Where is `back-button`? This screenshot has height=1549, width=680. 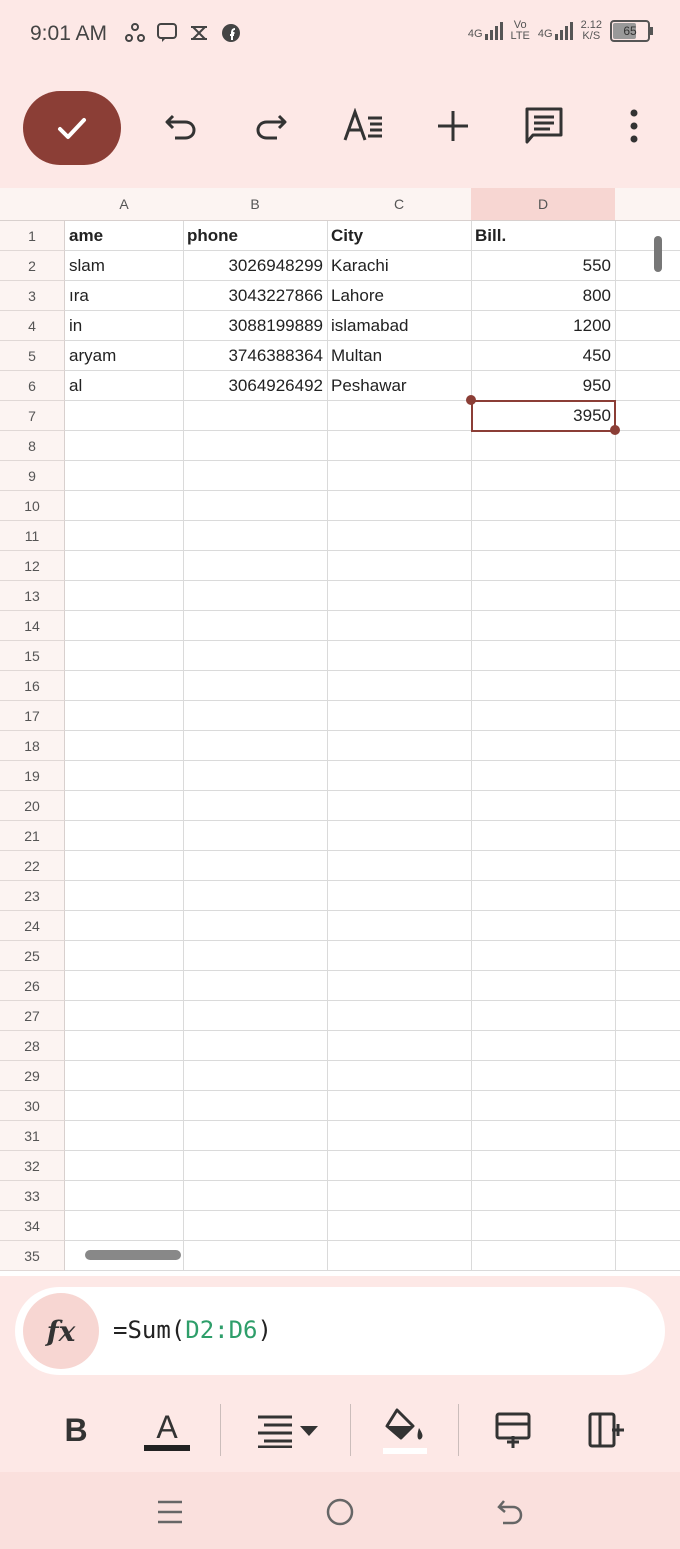
back-button is located at coordinates (510, 1512).